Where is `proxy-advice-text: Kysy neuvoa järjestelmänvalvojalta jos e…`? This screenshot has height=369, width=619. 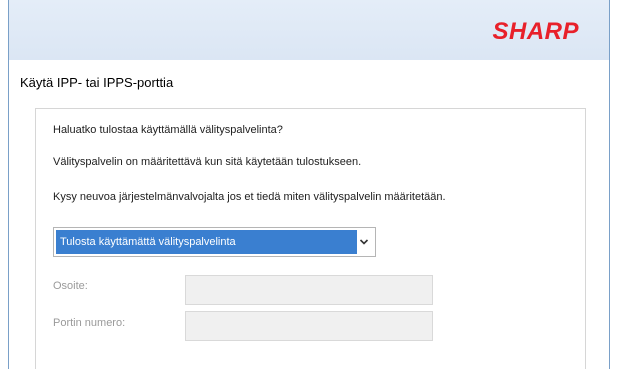
proxy-advice-text: Kysy neuvoa järjestelmänvalvojalta jos e… is located at coordinates (249, 197).